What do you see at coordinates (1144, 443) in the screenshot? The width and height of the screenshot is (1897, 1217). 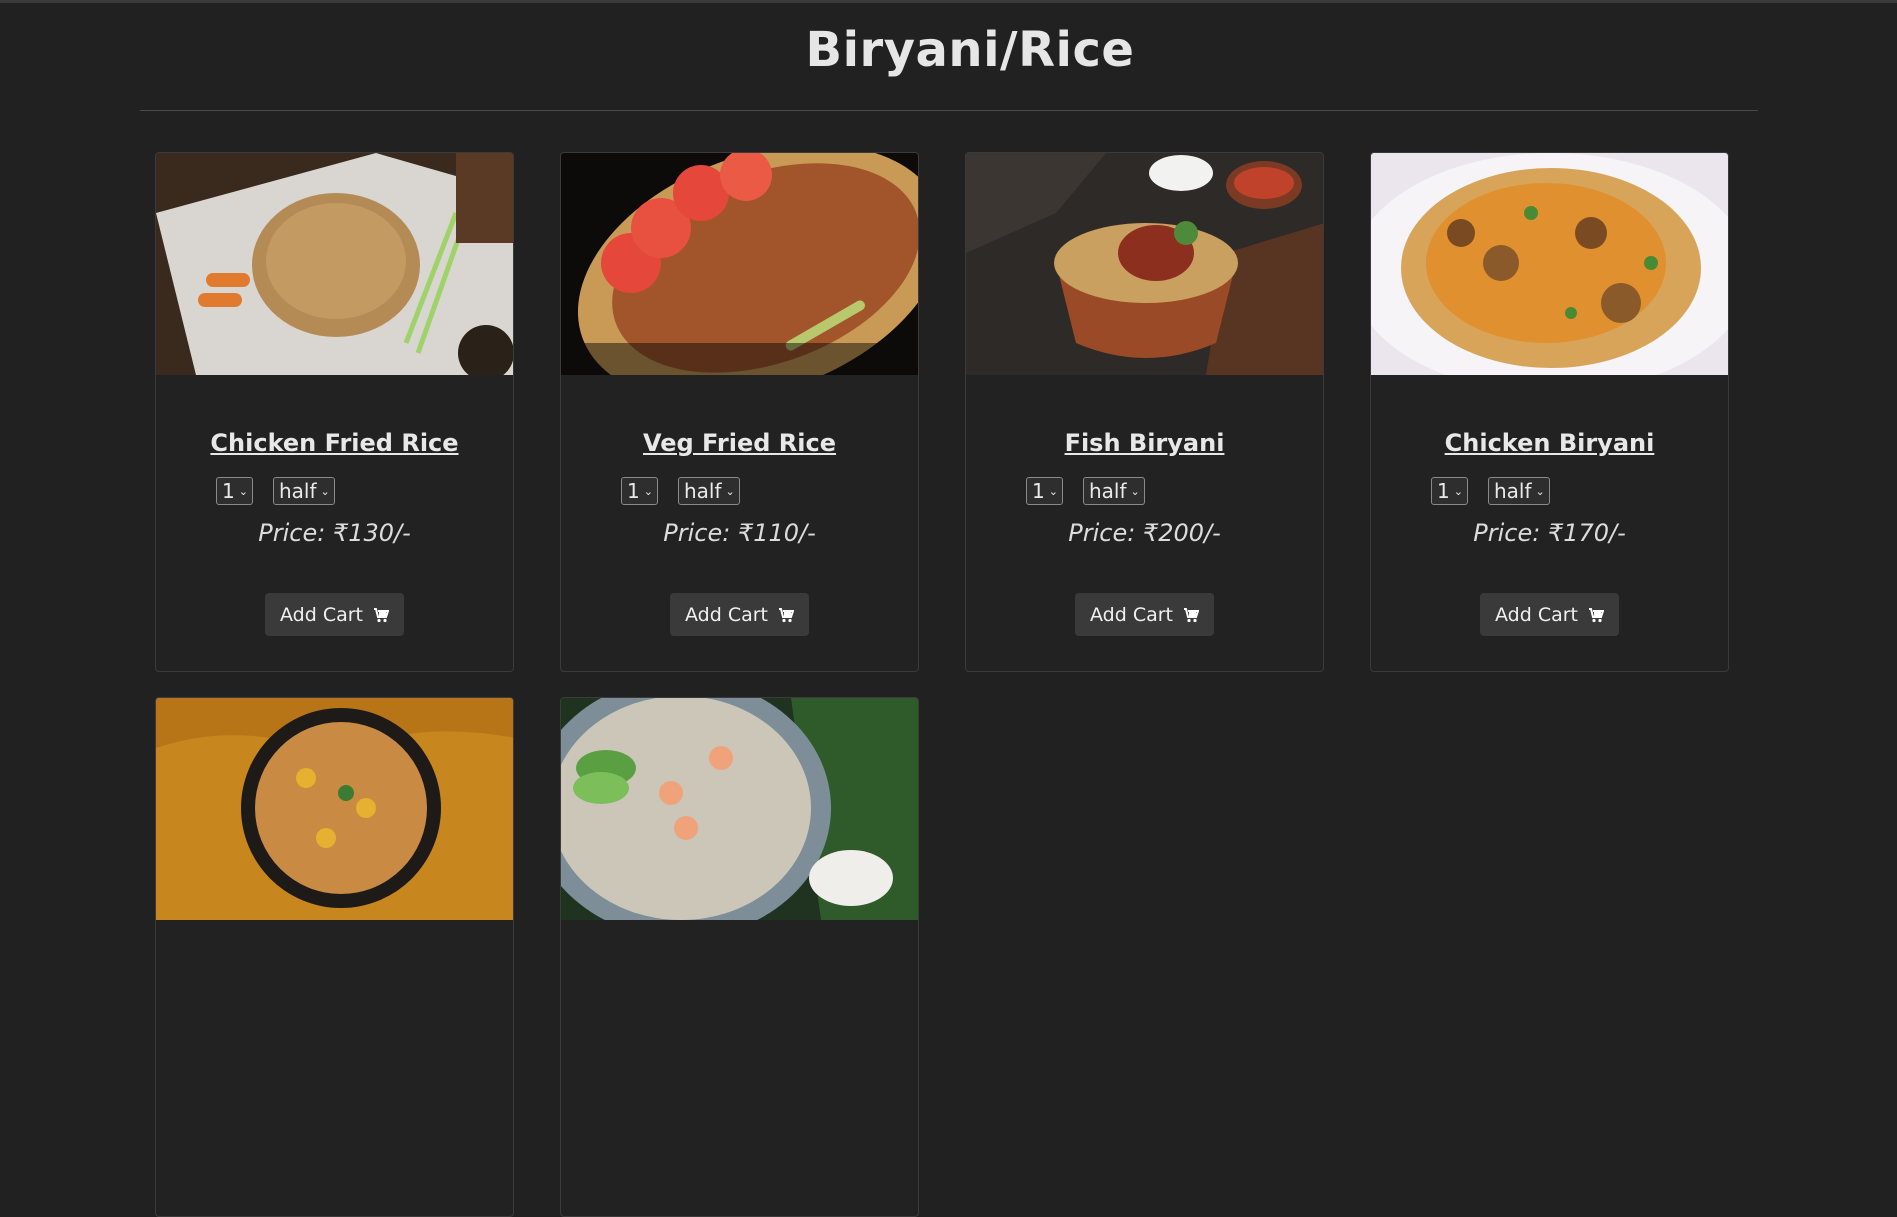 I see `item-name: Fish Biryani` at bounding box center [1144, 443].